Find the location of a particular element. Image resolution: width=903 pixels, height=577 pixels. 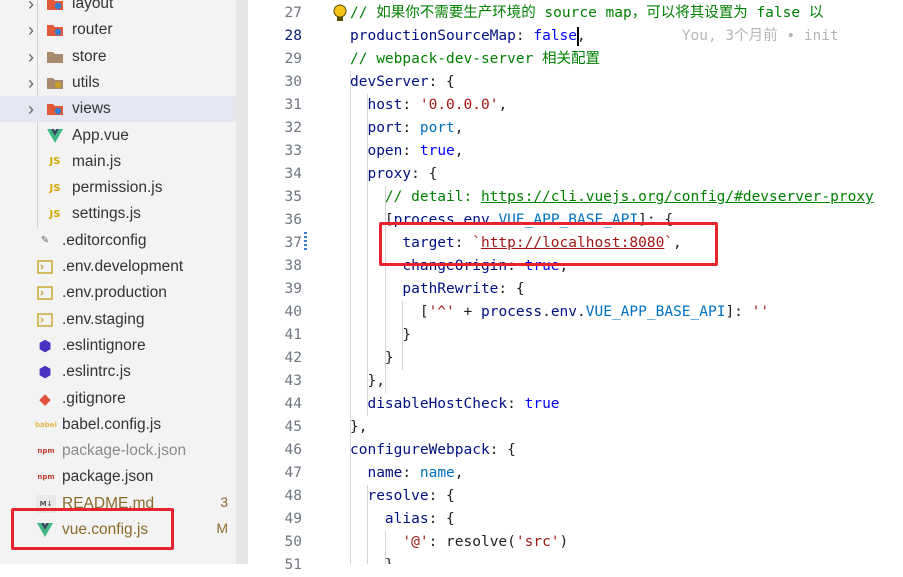

code-token: devServer is located at coordinates (389, 82).